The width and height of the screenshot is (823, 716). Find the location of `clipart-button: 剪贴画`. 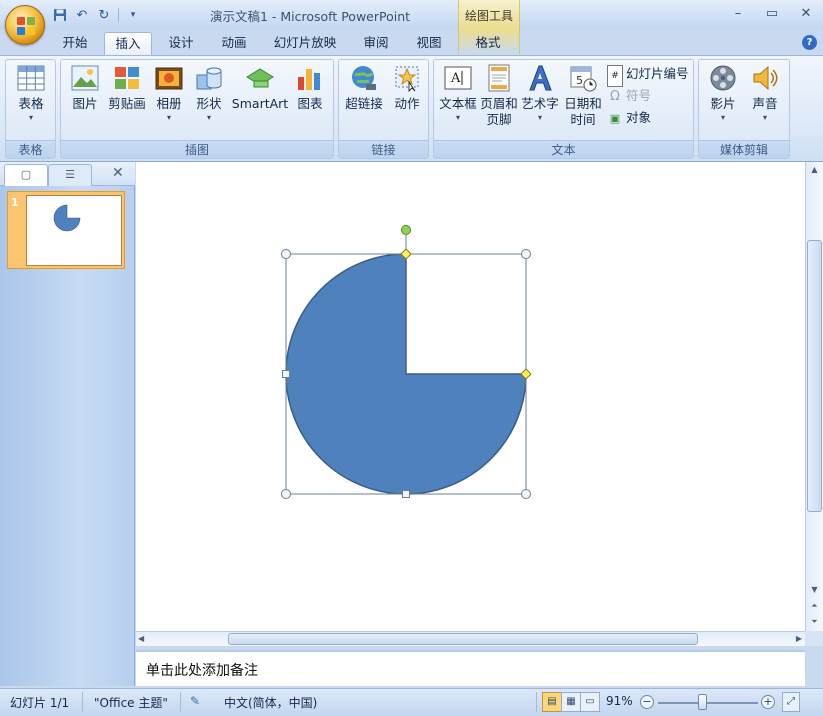

clipart-button: 剪贴画 is located at coordinates (127, 87).